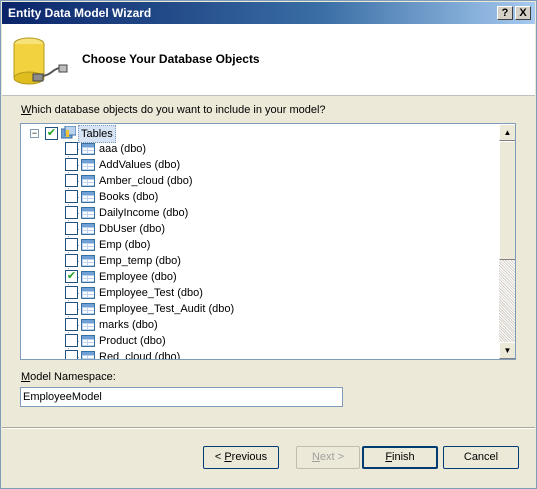 The width and height of the screenshot is (537, 489). Describe the element at coordinates (256, 245) in the screenshot. I see `table-list-item: Emp (dbo)` at that location.